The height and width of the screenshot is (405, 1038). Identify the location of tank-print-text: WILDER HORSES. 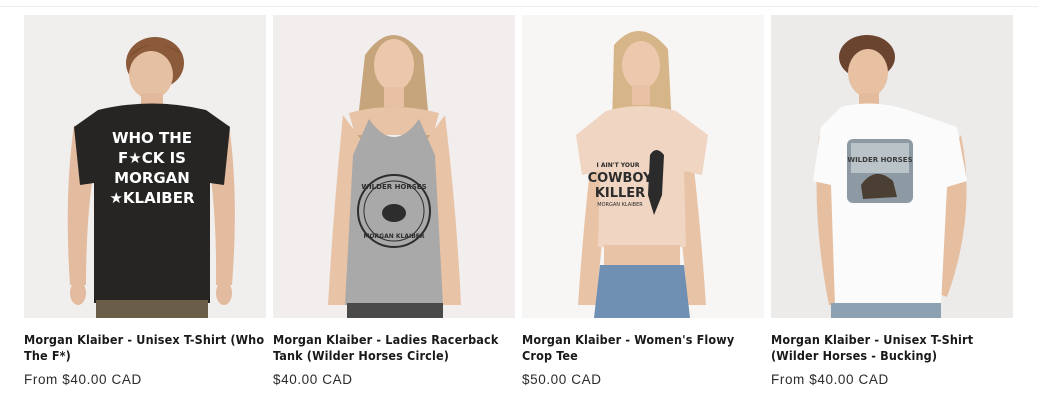
(393, 187).